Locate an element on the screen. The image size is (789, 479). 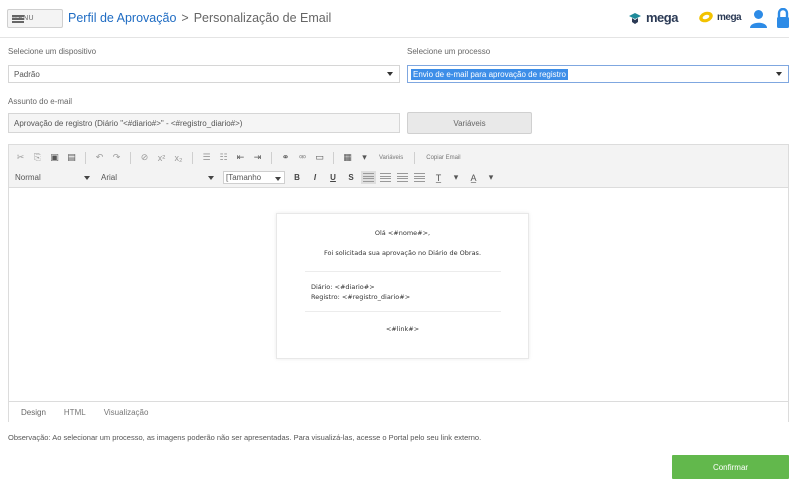
background-color-icon: T̲ is located at coordinates (438, 177).